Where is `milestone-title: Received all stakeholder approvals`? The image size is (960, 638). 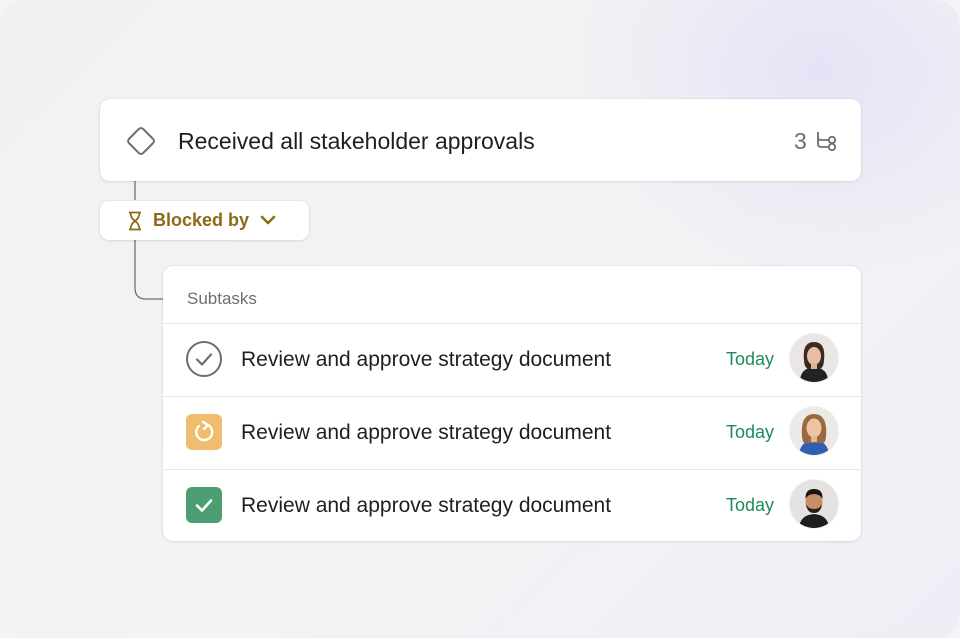
milestone-title: Received all stakeholder approvals is located at coordinates (356, 141).